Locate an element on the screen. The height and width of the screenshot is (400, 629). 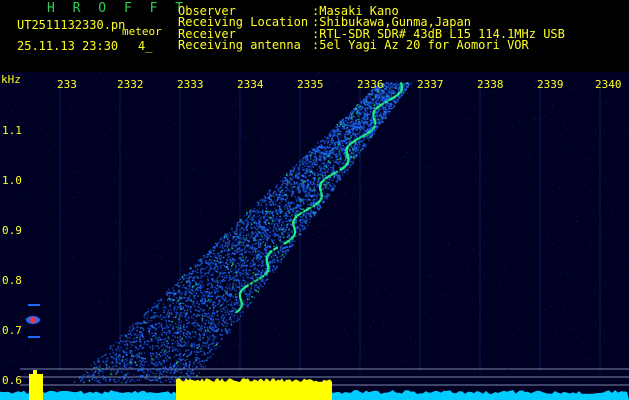
meteor-label: meteor is located at coordinates (142, 31).